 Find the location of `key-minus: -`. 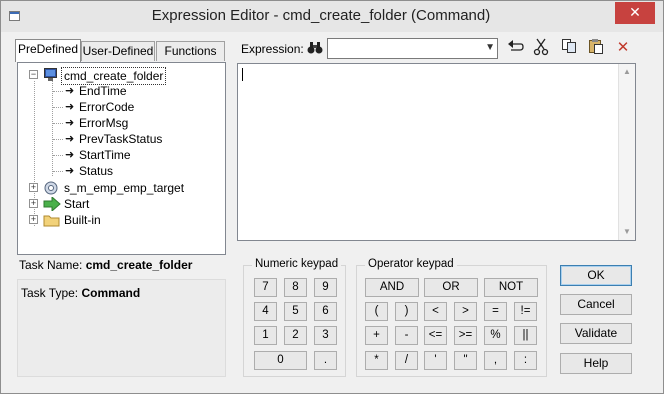

key-minus: - is located at coordinates (406, 335).